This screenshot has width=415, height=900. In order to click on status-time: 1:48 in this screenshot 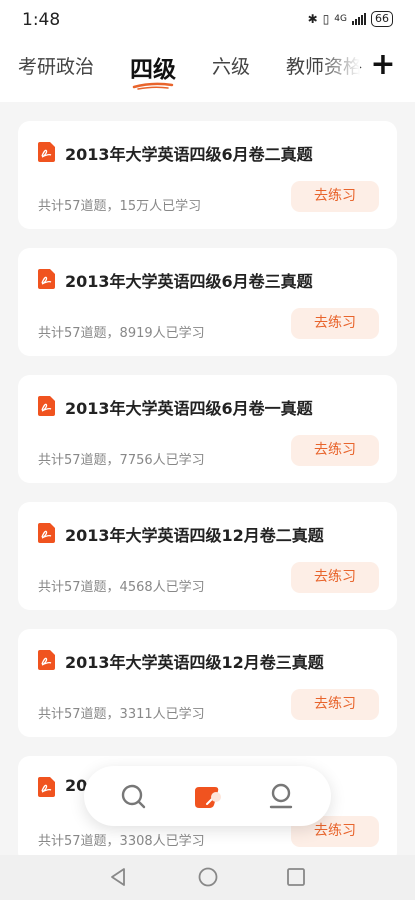, I will do `click(41, 20)`.